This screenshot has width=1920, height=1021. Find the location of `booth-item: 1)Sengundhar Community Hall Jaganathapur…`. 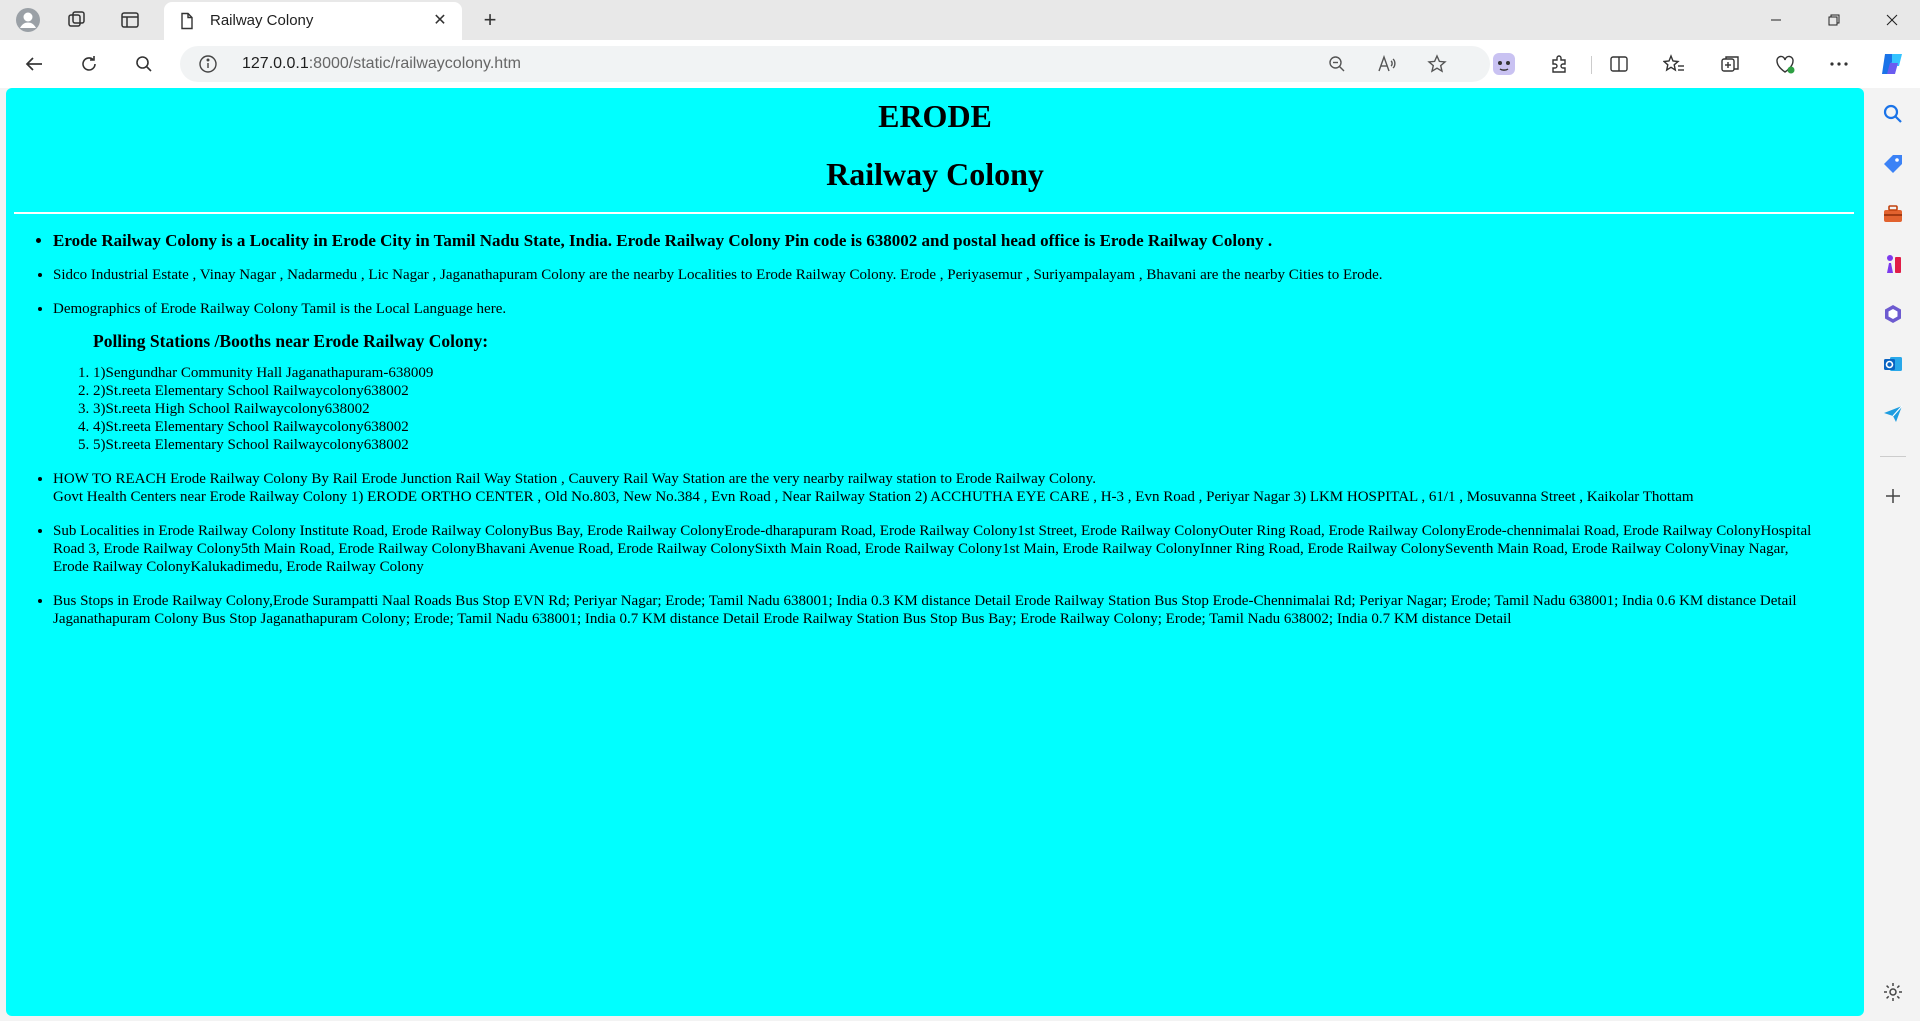

booth-item: 1)Sengundhar Community Hall Jaganathapur… is located at coordinates (958, 373).